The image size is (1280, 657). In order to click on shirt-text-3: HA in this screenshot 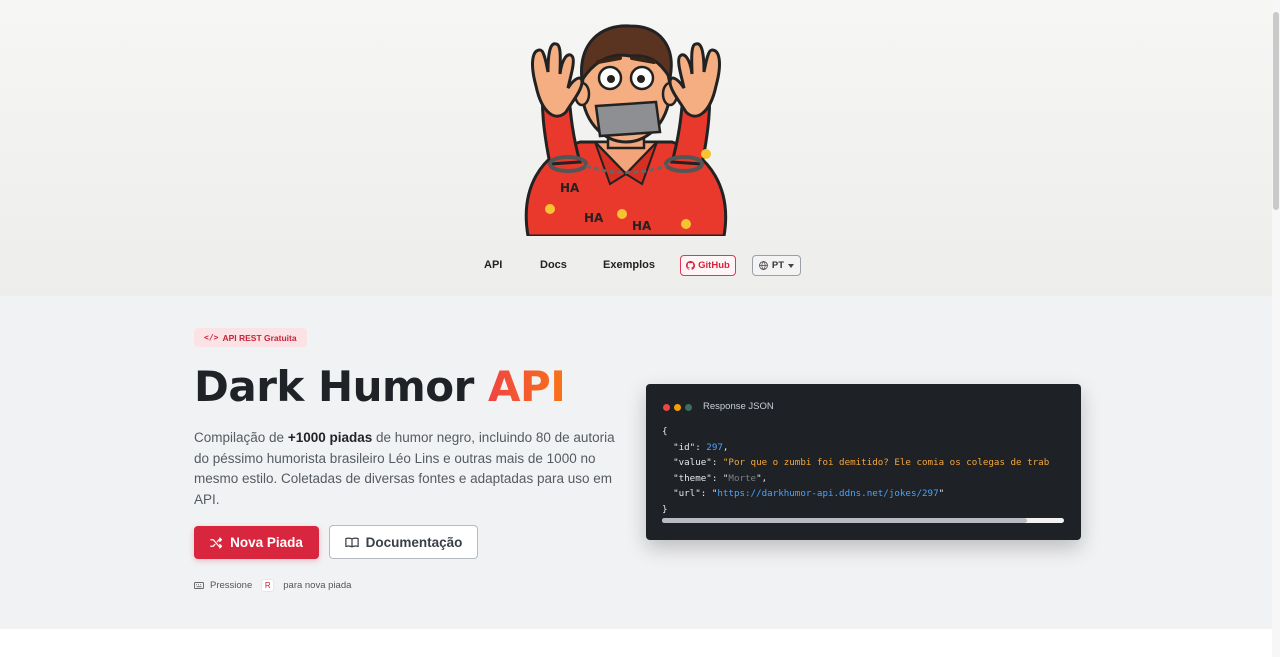, I will do `click(642, 226)`.